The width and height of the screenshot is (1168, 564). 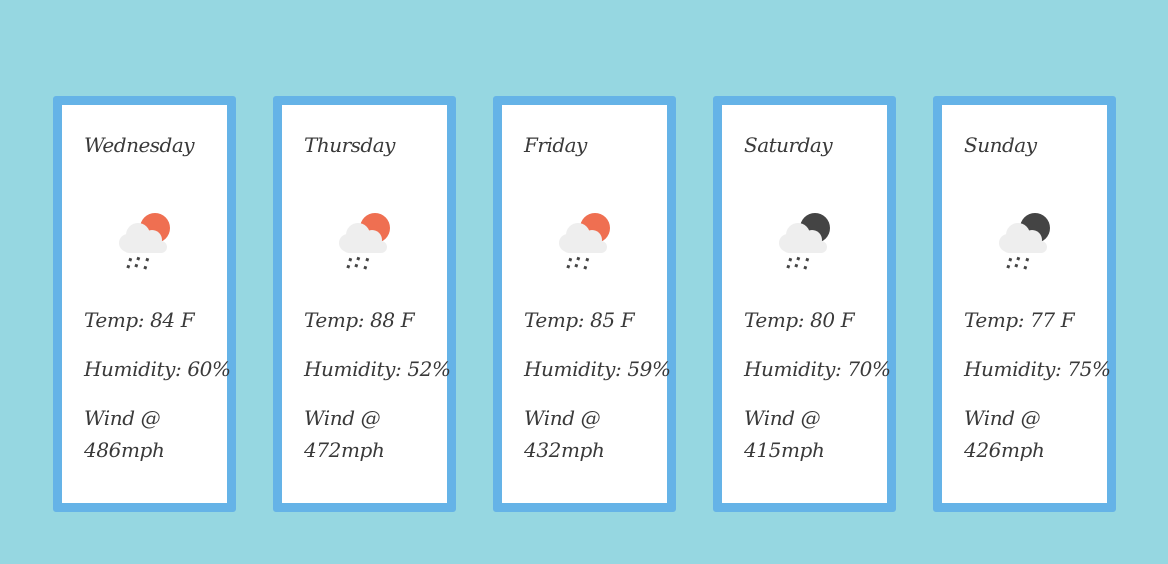 I want to click on temperature: Temp: 77 F, so click(x=1019, y=320).